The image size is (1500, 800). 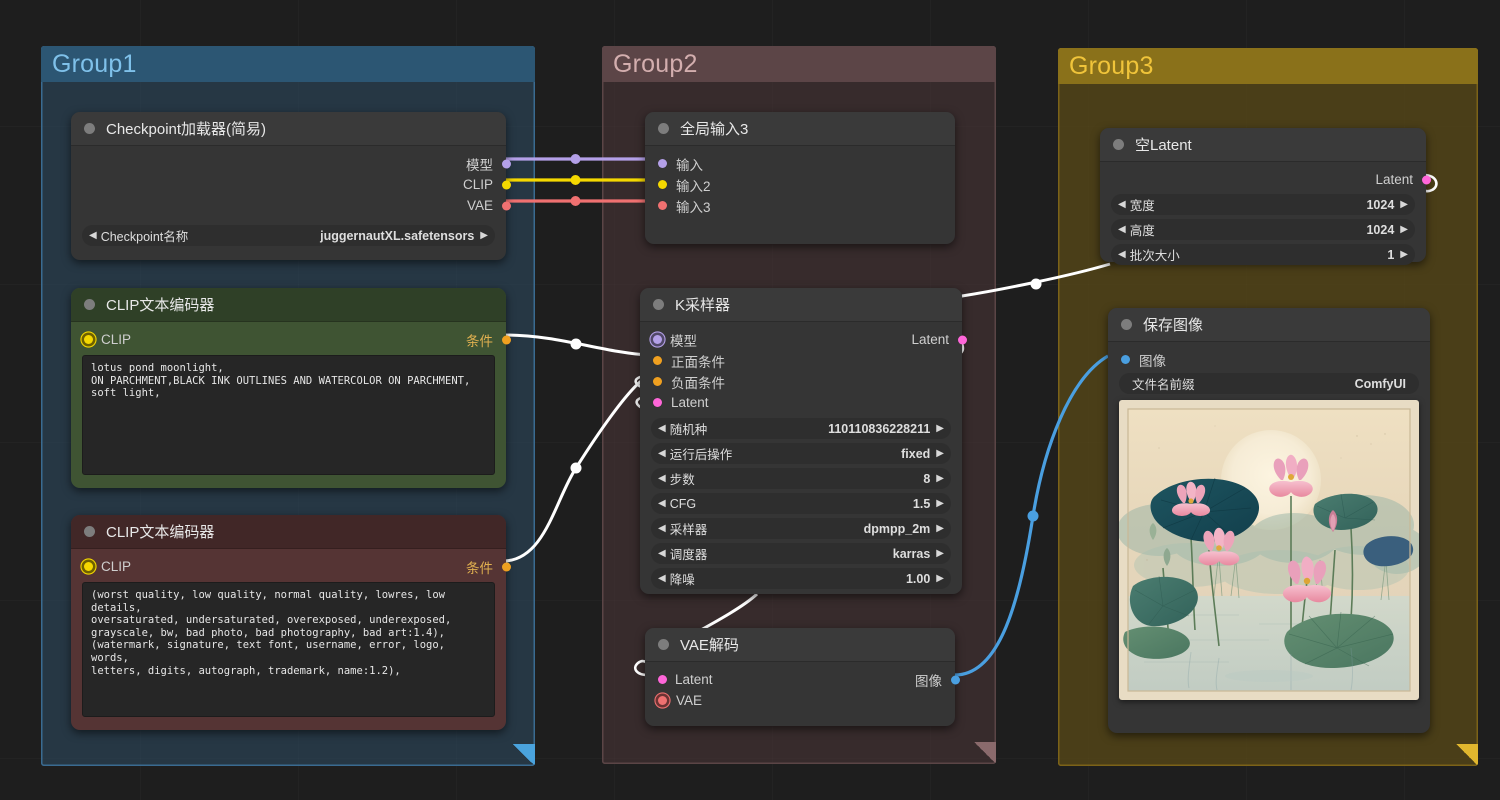 What do you see at coordinates (801, 360) in the screenshot?
I see `input-slot-positive: 正面条件` at bounding box center [801, 360].